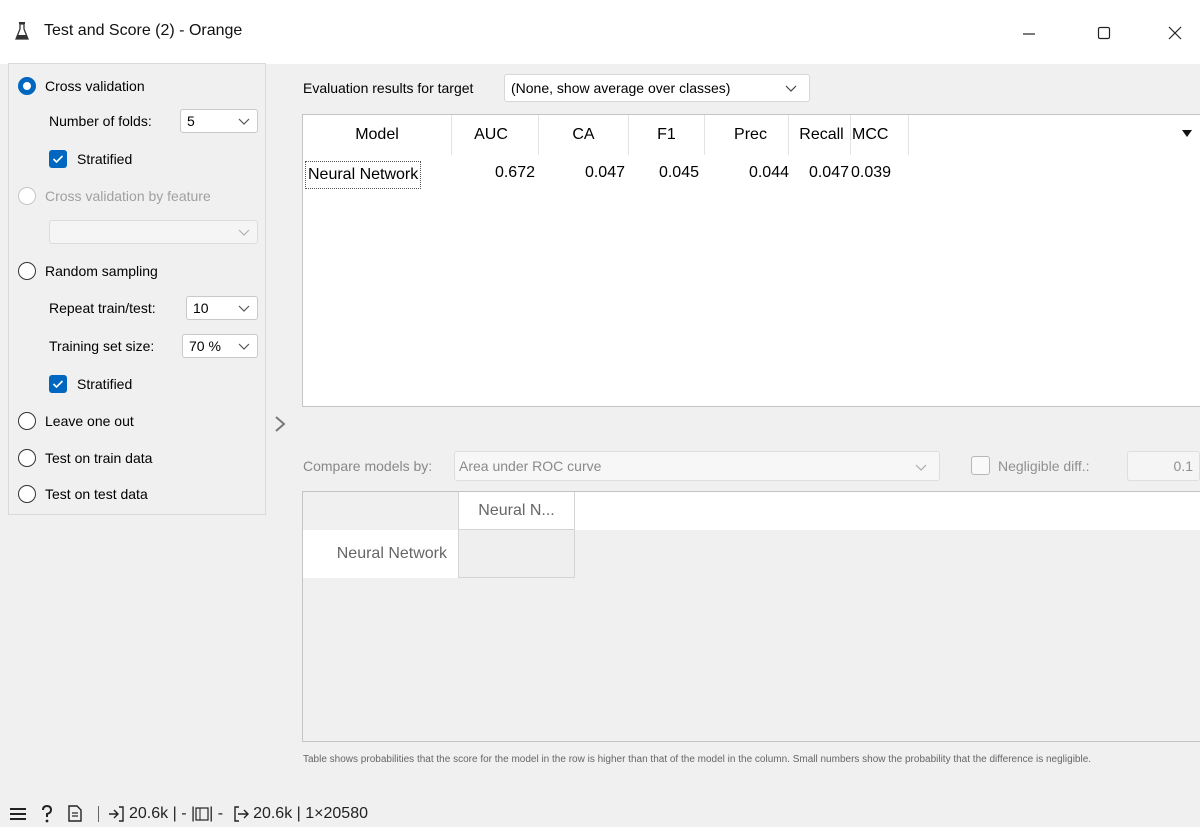 The height and width of the screenshot is (827, 1200). What do you see at coordinates (530, 466) in the screenshot?
I see `compare-models-value: Area under ROC curve` at bounding box center [530, 466].